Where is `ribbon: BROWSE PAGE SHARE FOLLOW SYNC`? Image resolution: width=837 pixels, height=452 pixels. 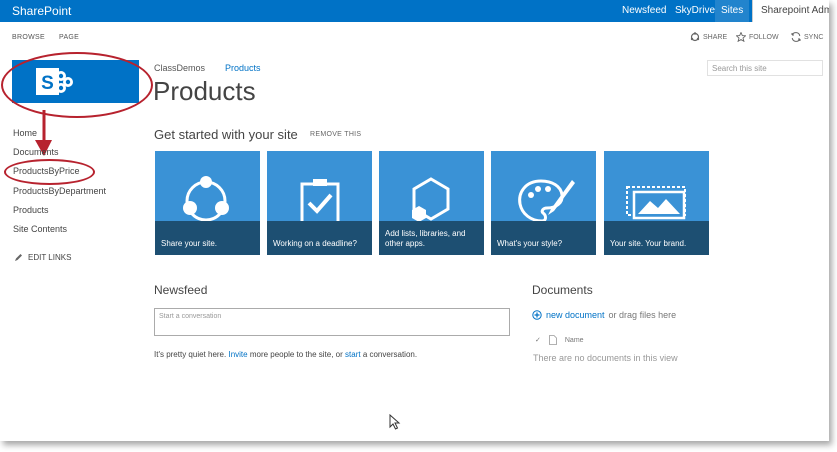
ribbon: BROWSE PAGE SHARE FOLLOW SYNC is located at coordinates (414, 37).